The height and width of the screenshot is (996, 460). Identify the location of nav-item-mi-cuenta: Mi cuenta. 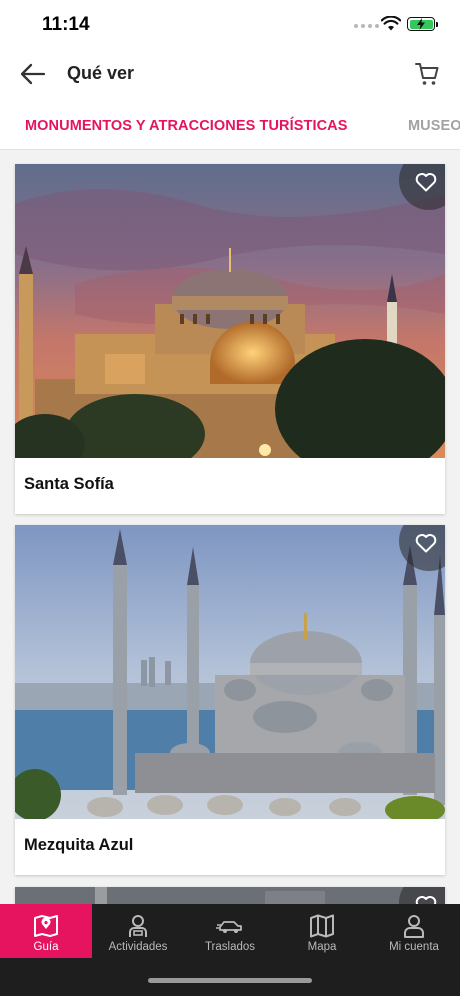
(414, 931).